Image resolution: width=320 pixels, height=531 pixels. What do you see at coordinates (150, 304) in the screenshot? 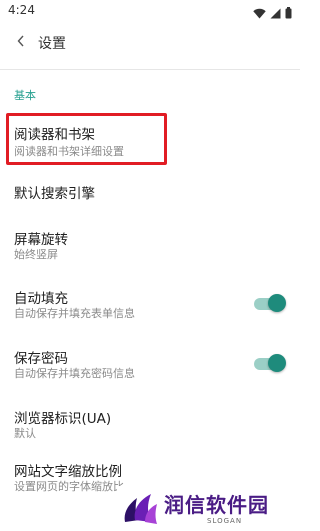
I see `setting-autofill: 自动填充 自动保存并填充表单信息` at bounding box center [150, 304].